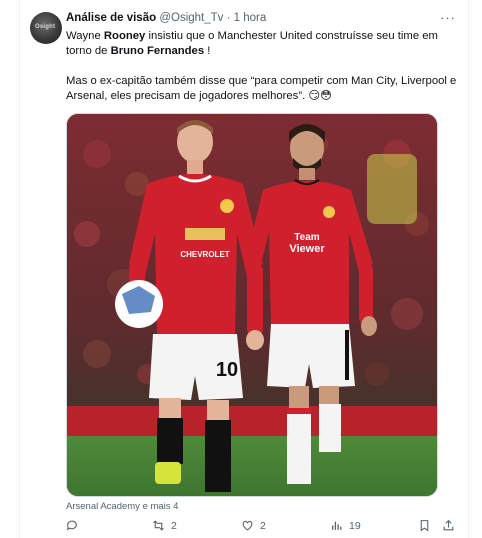 The image size is (482, 538). Describe the element at coordinates (337, 525) in the screenshot. I see `views-chart-icon` at that location.